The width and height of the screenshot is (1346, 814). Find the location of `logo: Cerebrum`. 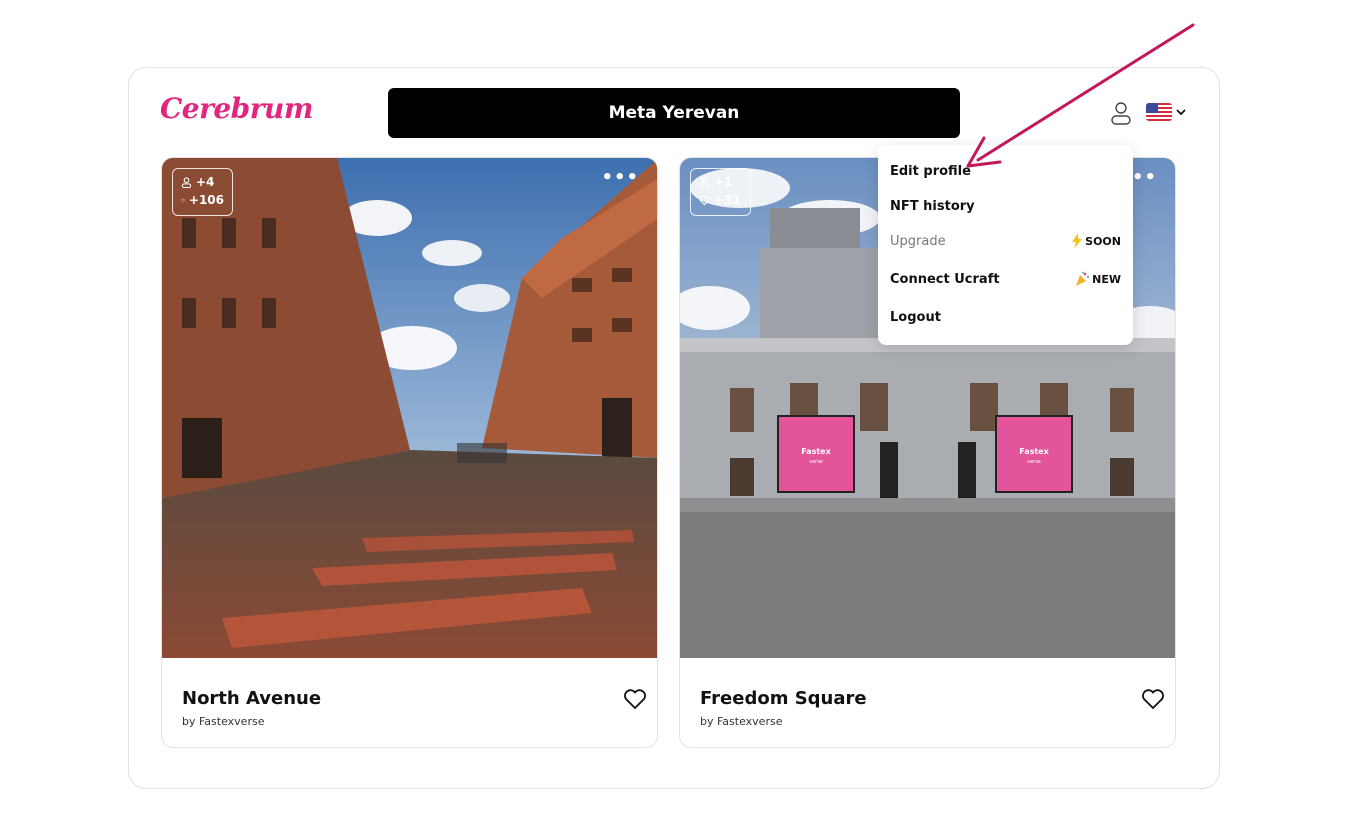

logo: Cerebrum is located at coordinates (236, 108).